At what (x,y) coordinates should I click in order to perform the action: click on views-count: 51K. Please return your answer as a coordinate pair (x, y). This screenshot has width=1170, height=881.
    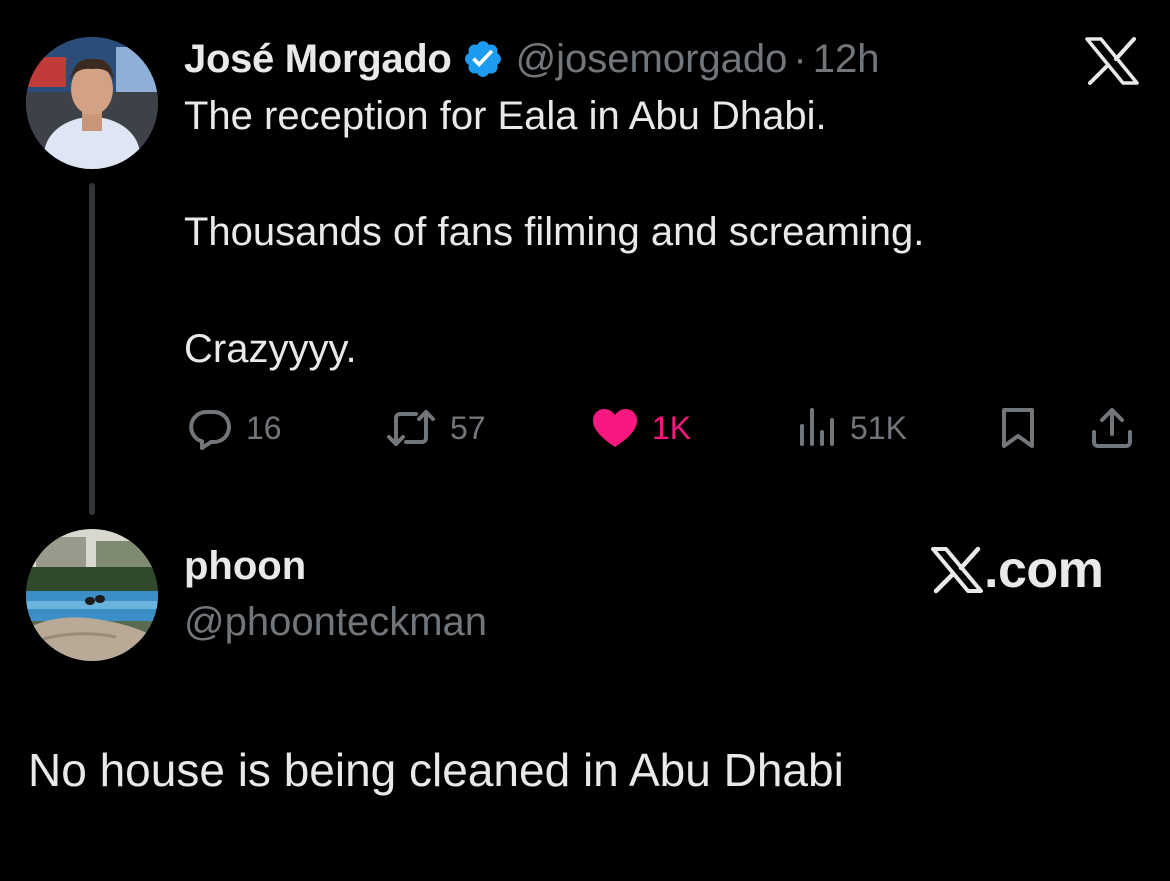
    Looking at the image, I should click on (878, 427).